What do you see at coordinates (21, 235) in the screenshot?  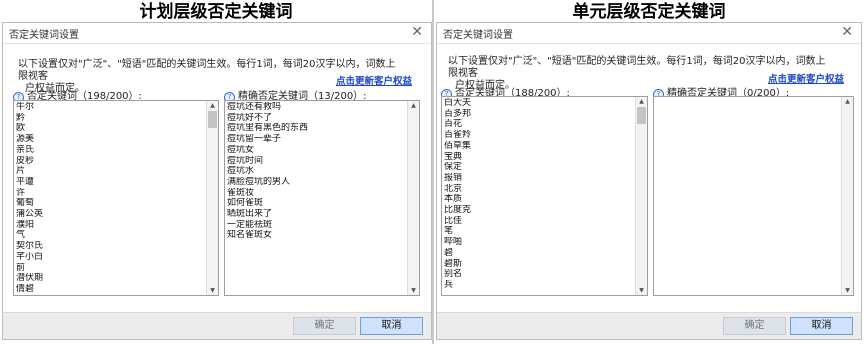 I see `list-item: 气` at bounding box center [21, 235].